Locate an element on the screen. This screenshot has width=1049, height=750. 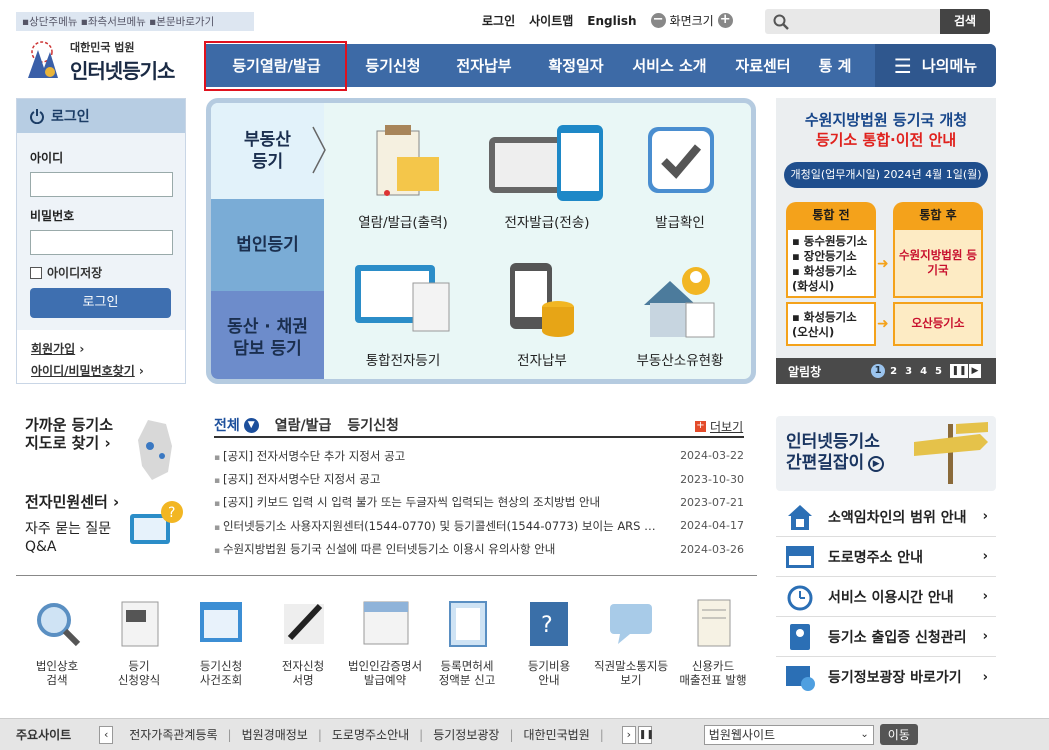
link-registry-info-plaza: 등기정보광장 바로가기 › is located at coordinates (886, 677).